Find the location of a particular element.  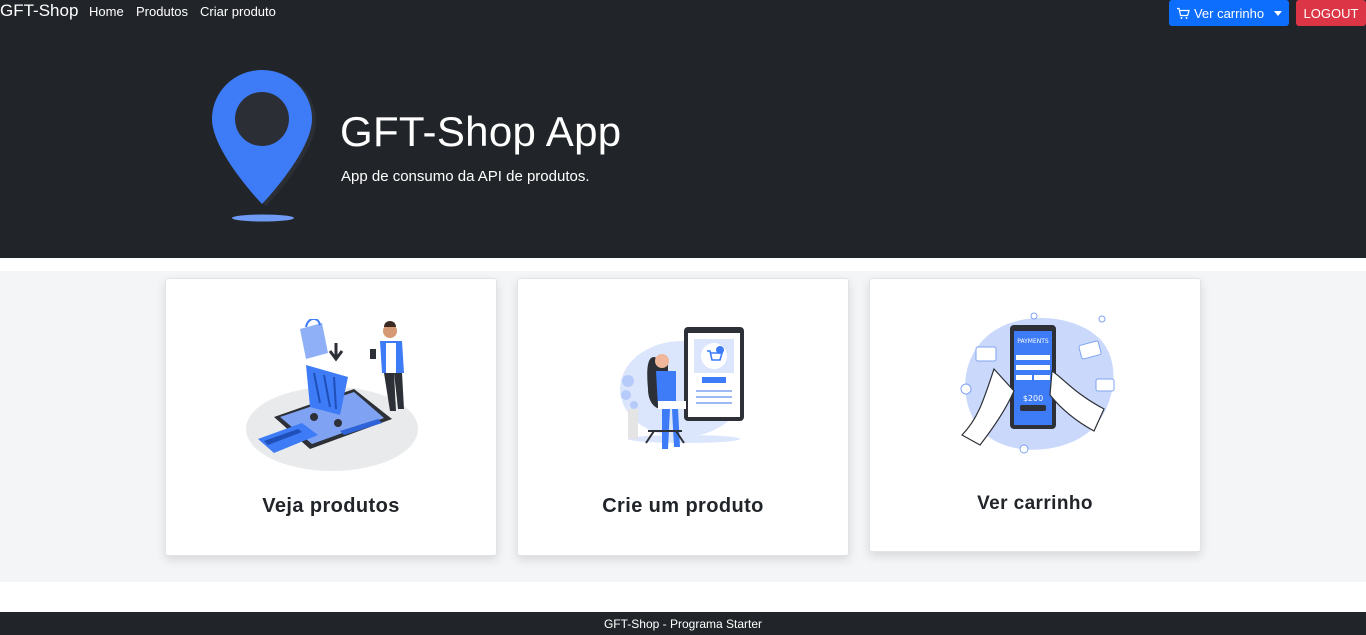

map-pin-icon is located at coordinates (264, 146).